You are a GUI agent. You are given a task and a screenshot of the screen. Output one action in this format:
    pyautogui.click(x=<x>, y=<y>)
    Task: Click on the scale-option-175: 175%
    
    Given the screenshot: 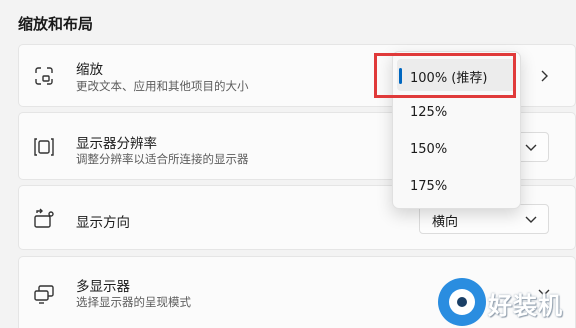 What is the action you would take?
    pyautogui.click(x=456, y=187)
    